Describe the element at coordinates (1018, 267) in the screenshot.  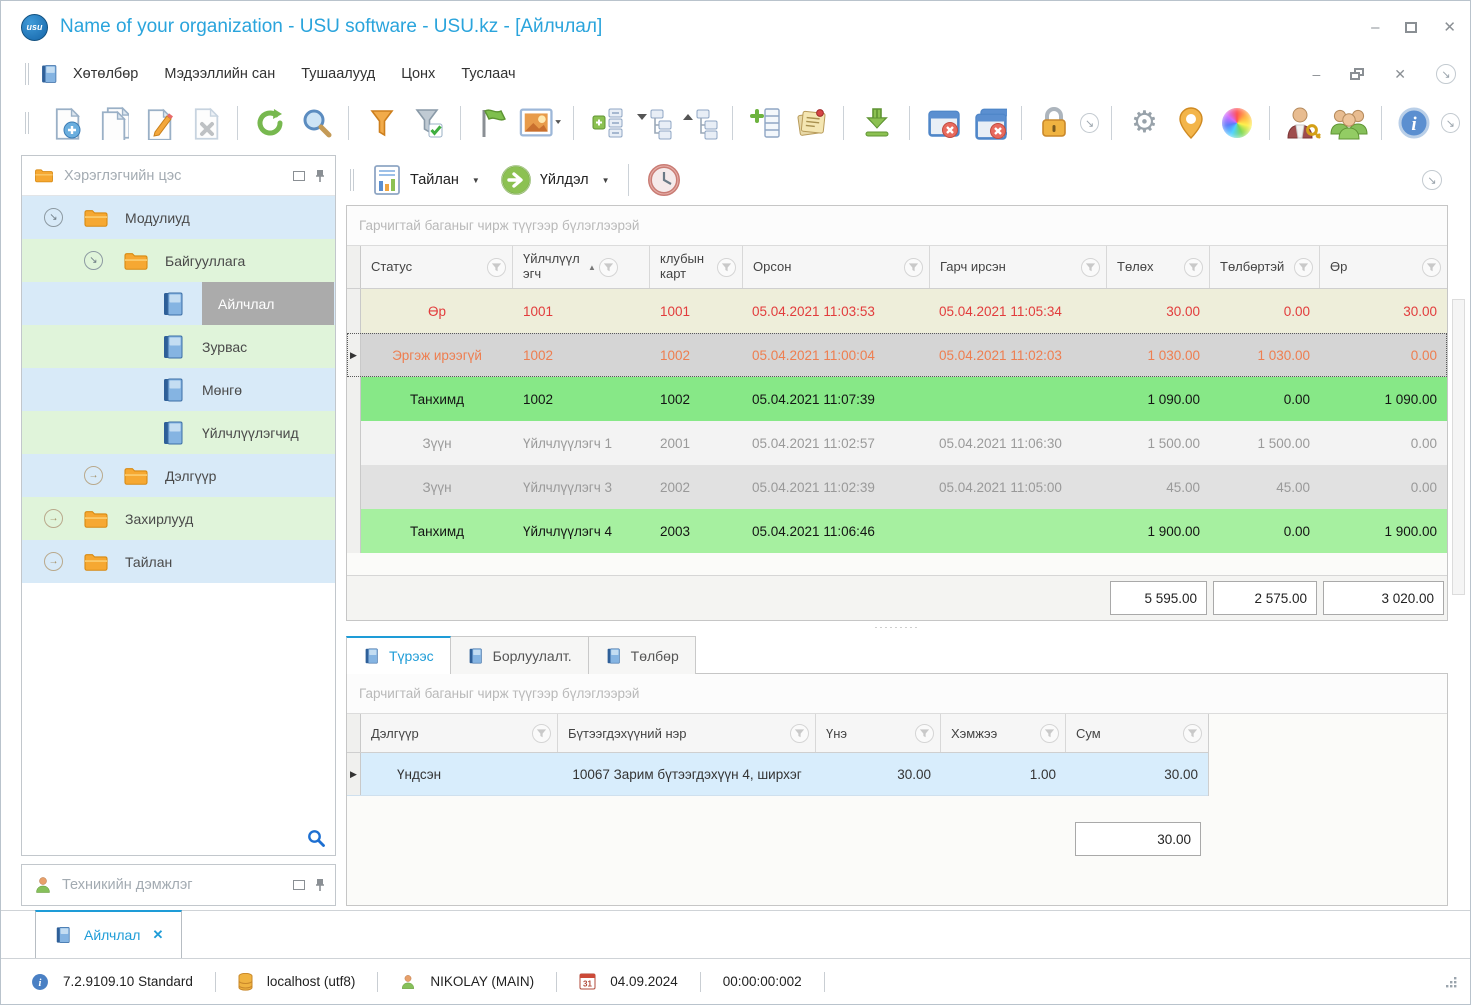
I see `column-exited: Гарч ирсэн` at that location.